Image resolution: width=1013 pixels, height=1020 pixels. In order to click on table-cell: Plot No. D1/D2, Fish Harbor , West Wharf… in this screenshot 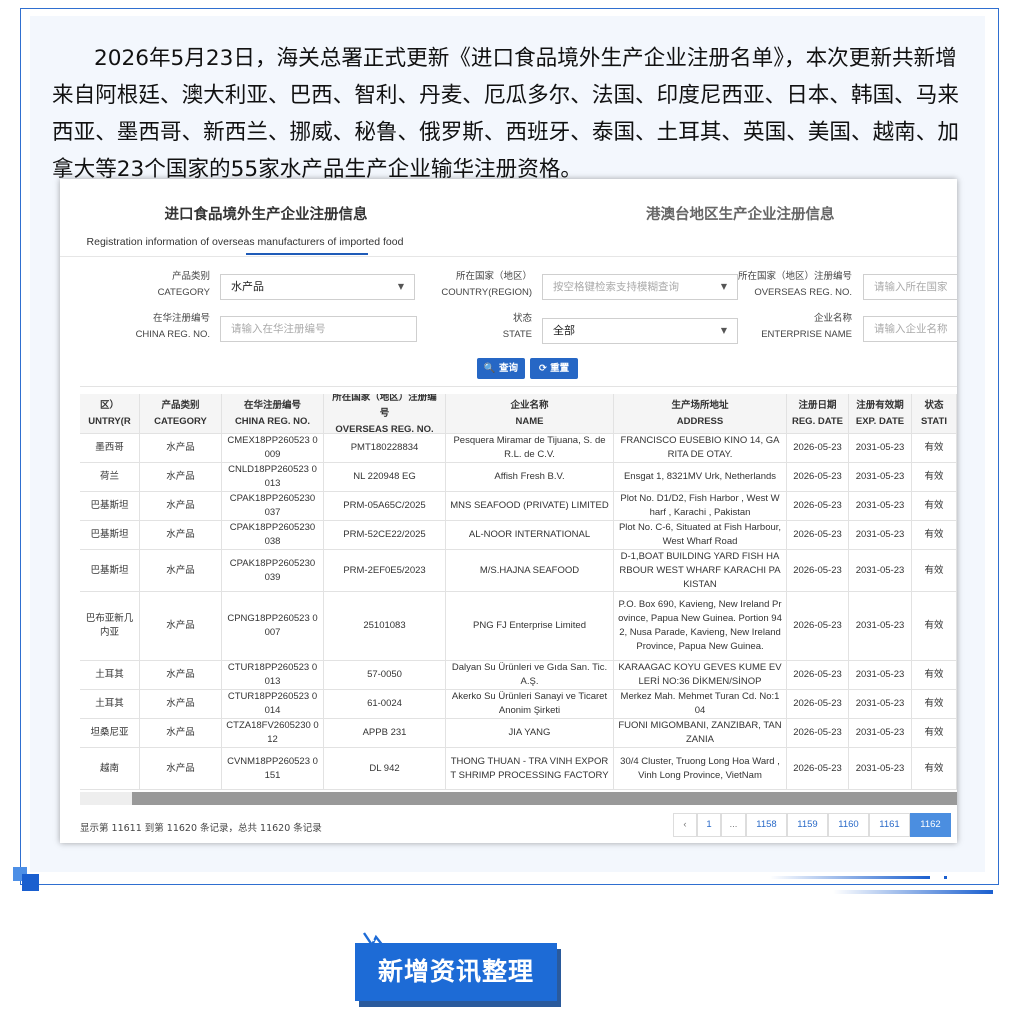, I will do `click(700, 506)`.